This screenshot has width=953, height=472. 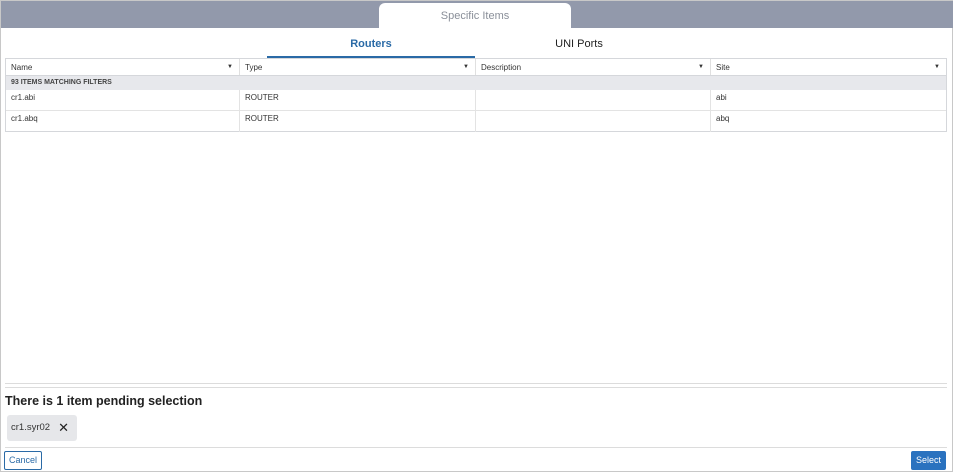 What do you see at coordinates (123, 100) in the screenshot?
I see `cell-name: cr1.abi` at bounding box center [123, 100].